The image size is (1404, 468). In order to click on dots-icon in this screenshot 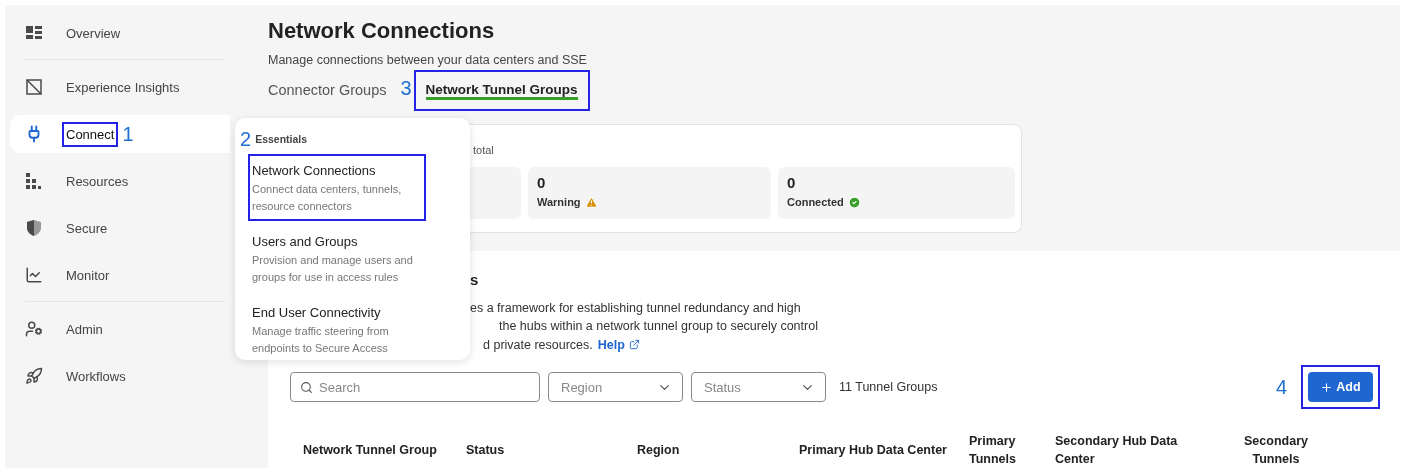, I will do `click(34, 181)`.